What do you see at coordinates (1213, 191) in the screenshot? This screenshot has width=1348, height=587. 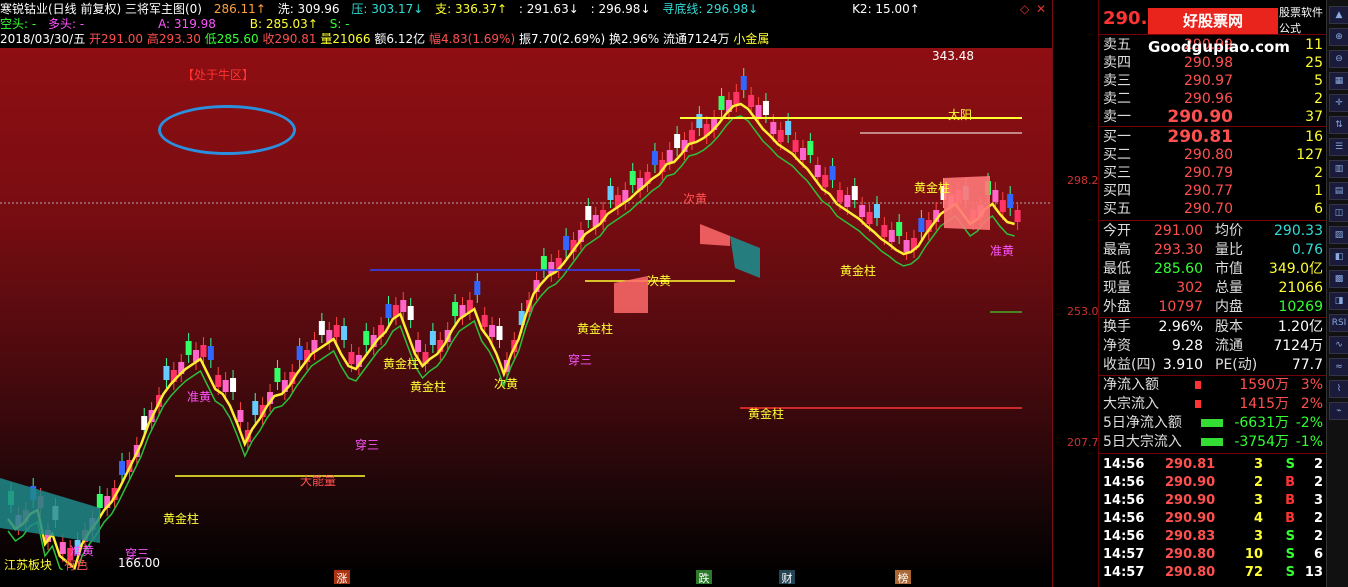 I see `bid-row: 买四 290.77 1` at bounding box center [1213, 191].